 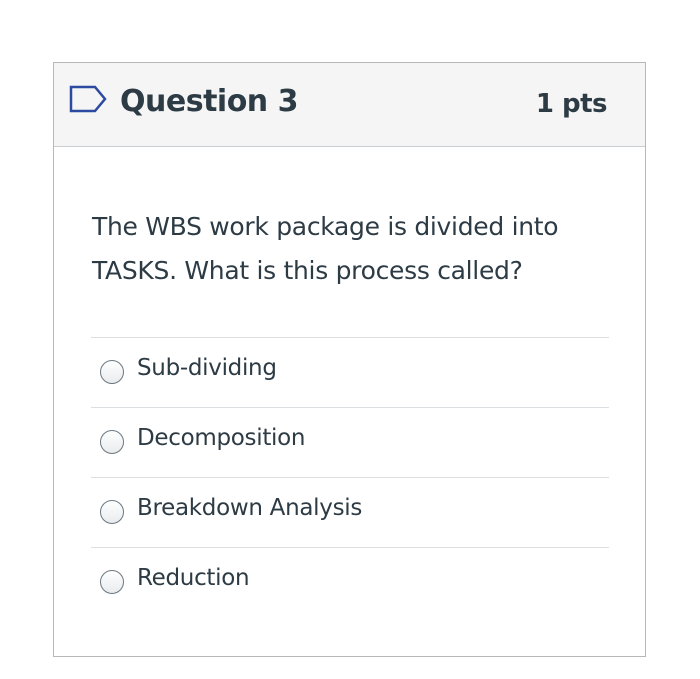 What do you see at coordinates (221, 438) in the screenshot?
I see `answer-label: Decomposition` at bounding box center [221, 438].